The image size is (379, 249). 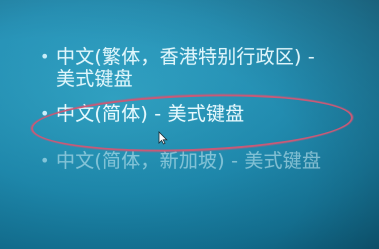 I want to click on list-item-zh-sg-us-keyboard: • 中文(简体，新加坡) - 美式键盘, so click(x=190, y=161).